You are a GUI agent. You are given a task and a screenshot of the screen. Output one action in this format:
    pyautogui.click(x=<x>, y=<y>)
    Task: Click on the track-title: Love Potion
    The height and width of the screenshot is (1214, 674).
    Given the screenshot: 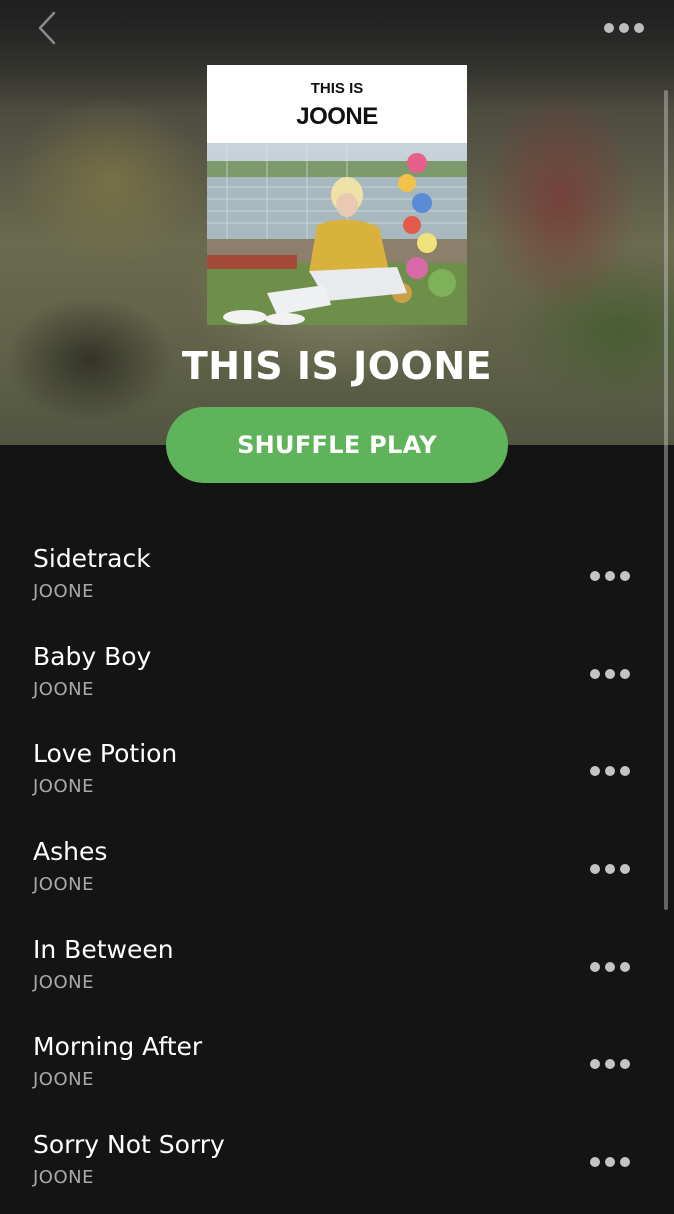 What is the action you would take?
    pyautogui.click(x=105, y=754)
    